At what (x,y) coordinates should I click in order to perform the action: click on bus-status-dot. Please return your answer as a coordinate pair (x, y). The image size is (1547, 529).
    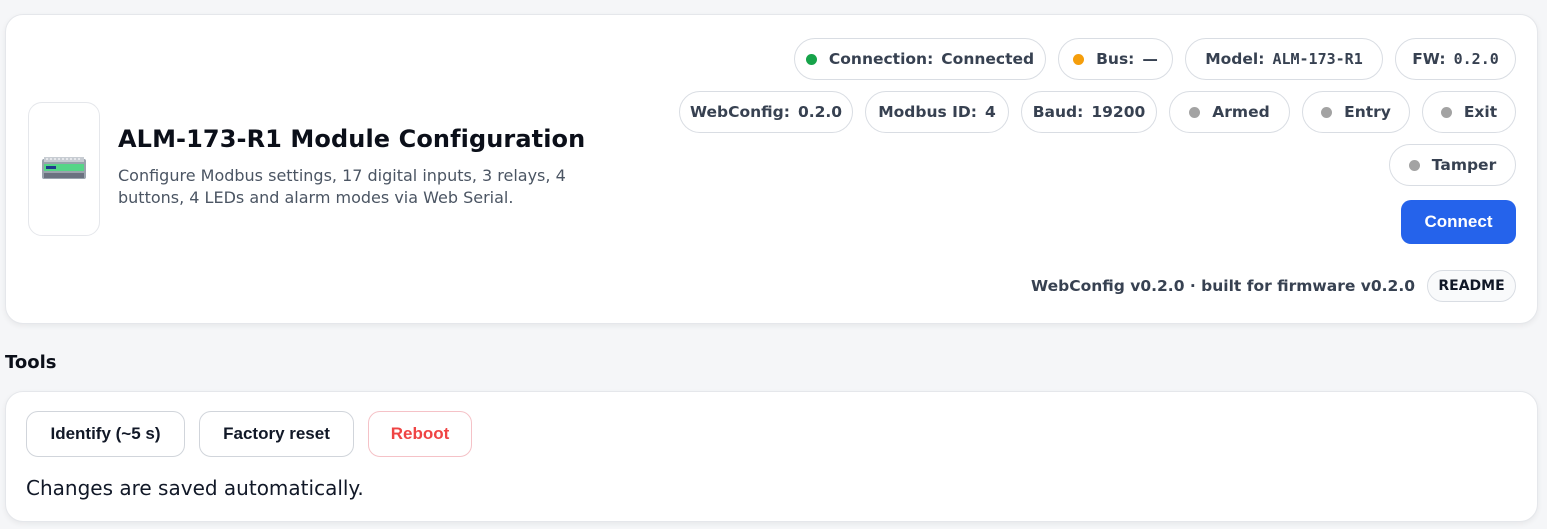
    Looking at the image, I should click on (1079, 59).